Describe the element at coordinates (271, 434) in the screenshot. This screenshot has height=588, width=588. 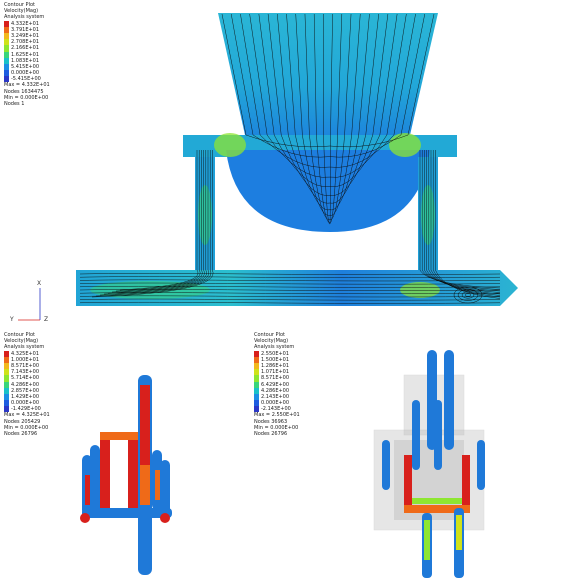
I see `legend-min-nodes: Nodes 26796` at that location.